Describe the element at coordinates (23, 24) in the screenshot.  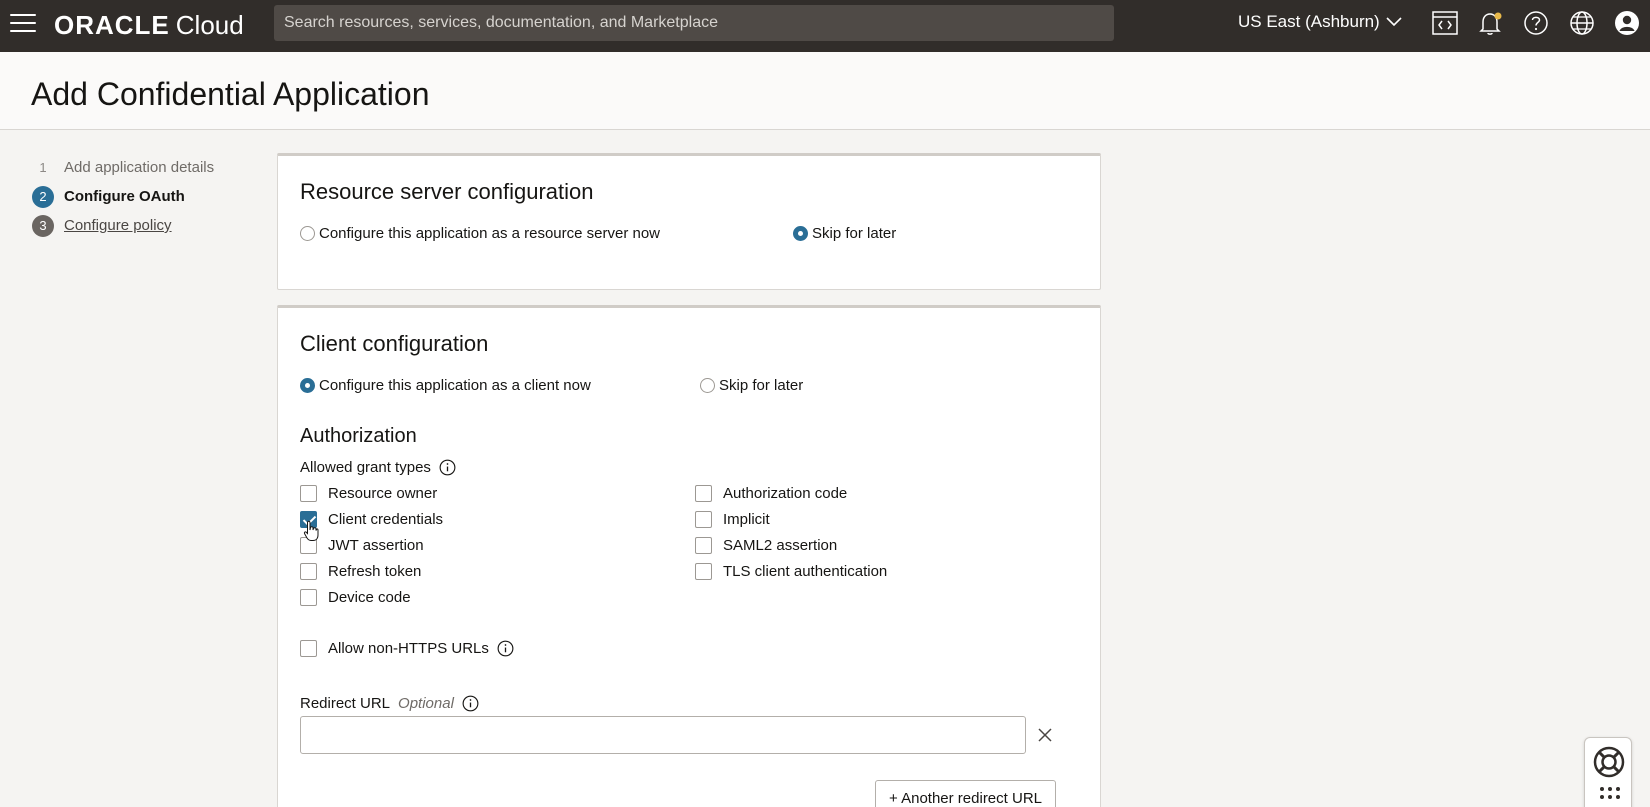
I see `menu-icon` at that location.